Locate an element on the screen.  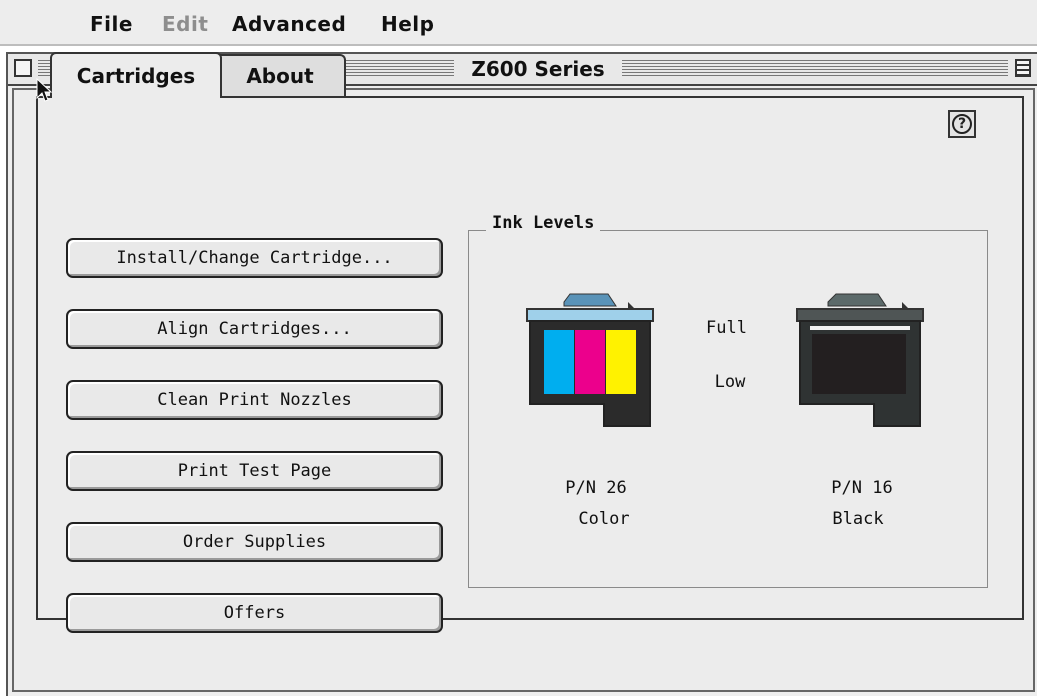
black-ink-level is located at coordinates (859, 364).